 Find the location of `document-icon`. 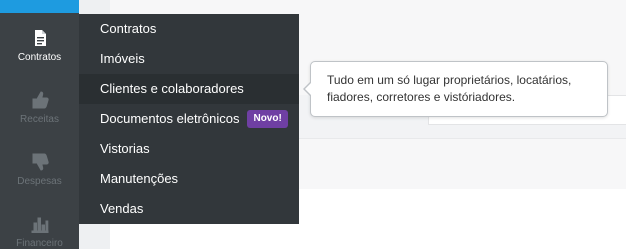

document-icon is located at coordinates (40, 38).